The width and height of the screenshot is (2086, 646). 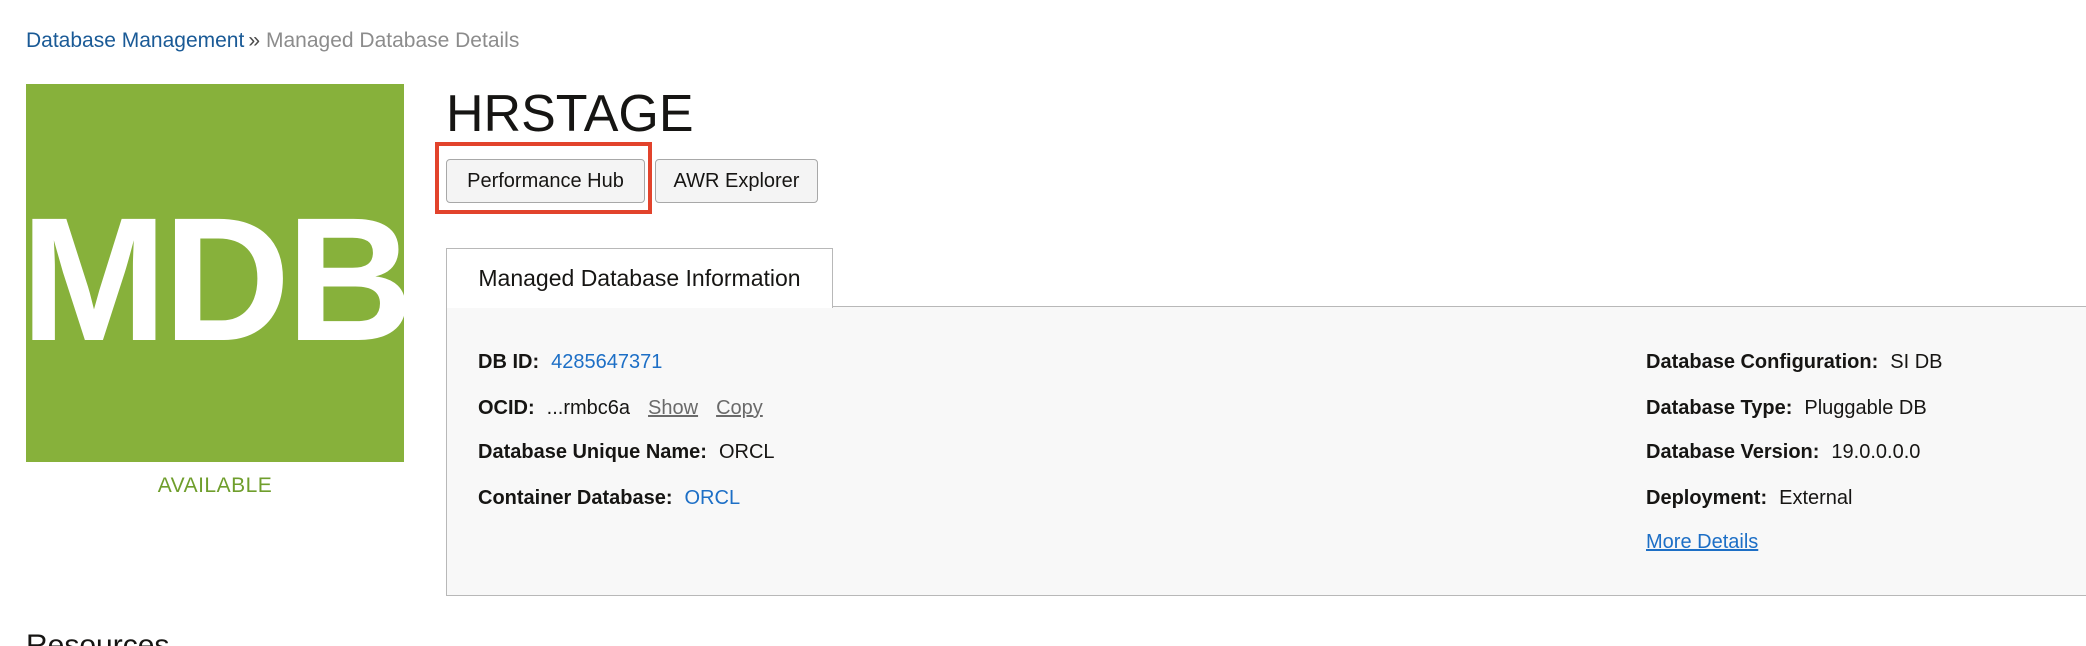 I want to click on db-version-field: Database Version: 19.0.0.0.0, so click(x=1783, y=452).